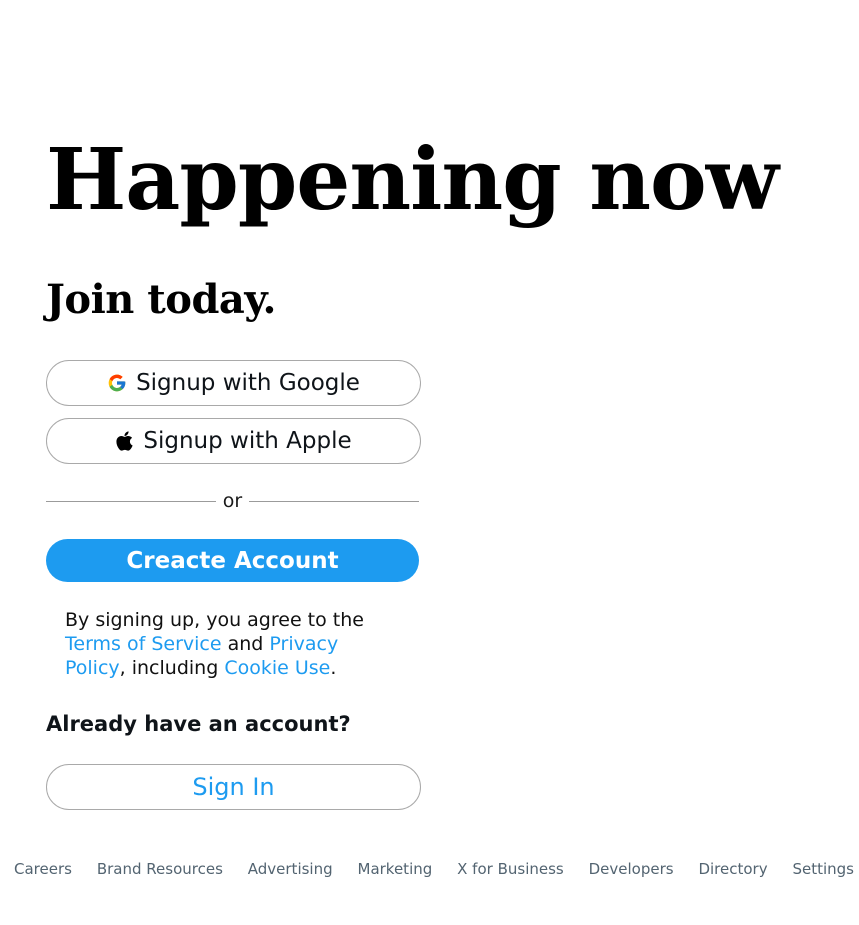 Image resolution: width=859 pixels, height=925 pixels. I want to click on footer-link-advertising: Advertising, so click(290, 869).